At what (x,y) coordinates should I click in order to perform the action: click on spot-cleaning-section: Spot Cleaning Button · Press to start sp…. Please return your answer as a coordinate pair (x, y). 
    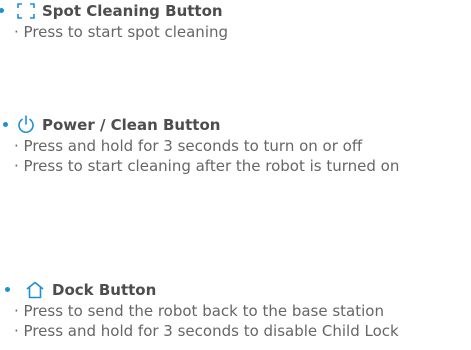
    Looking at the image, I should click on (235, 21).